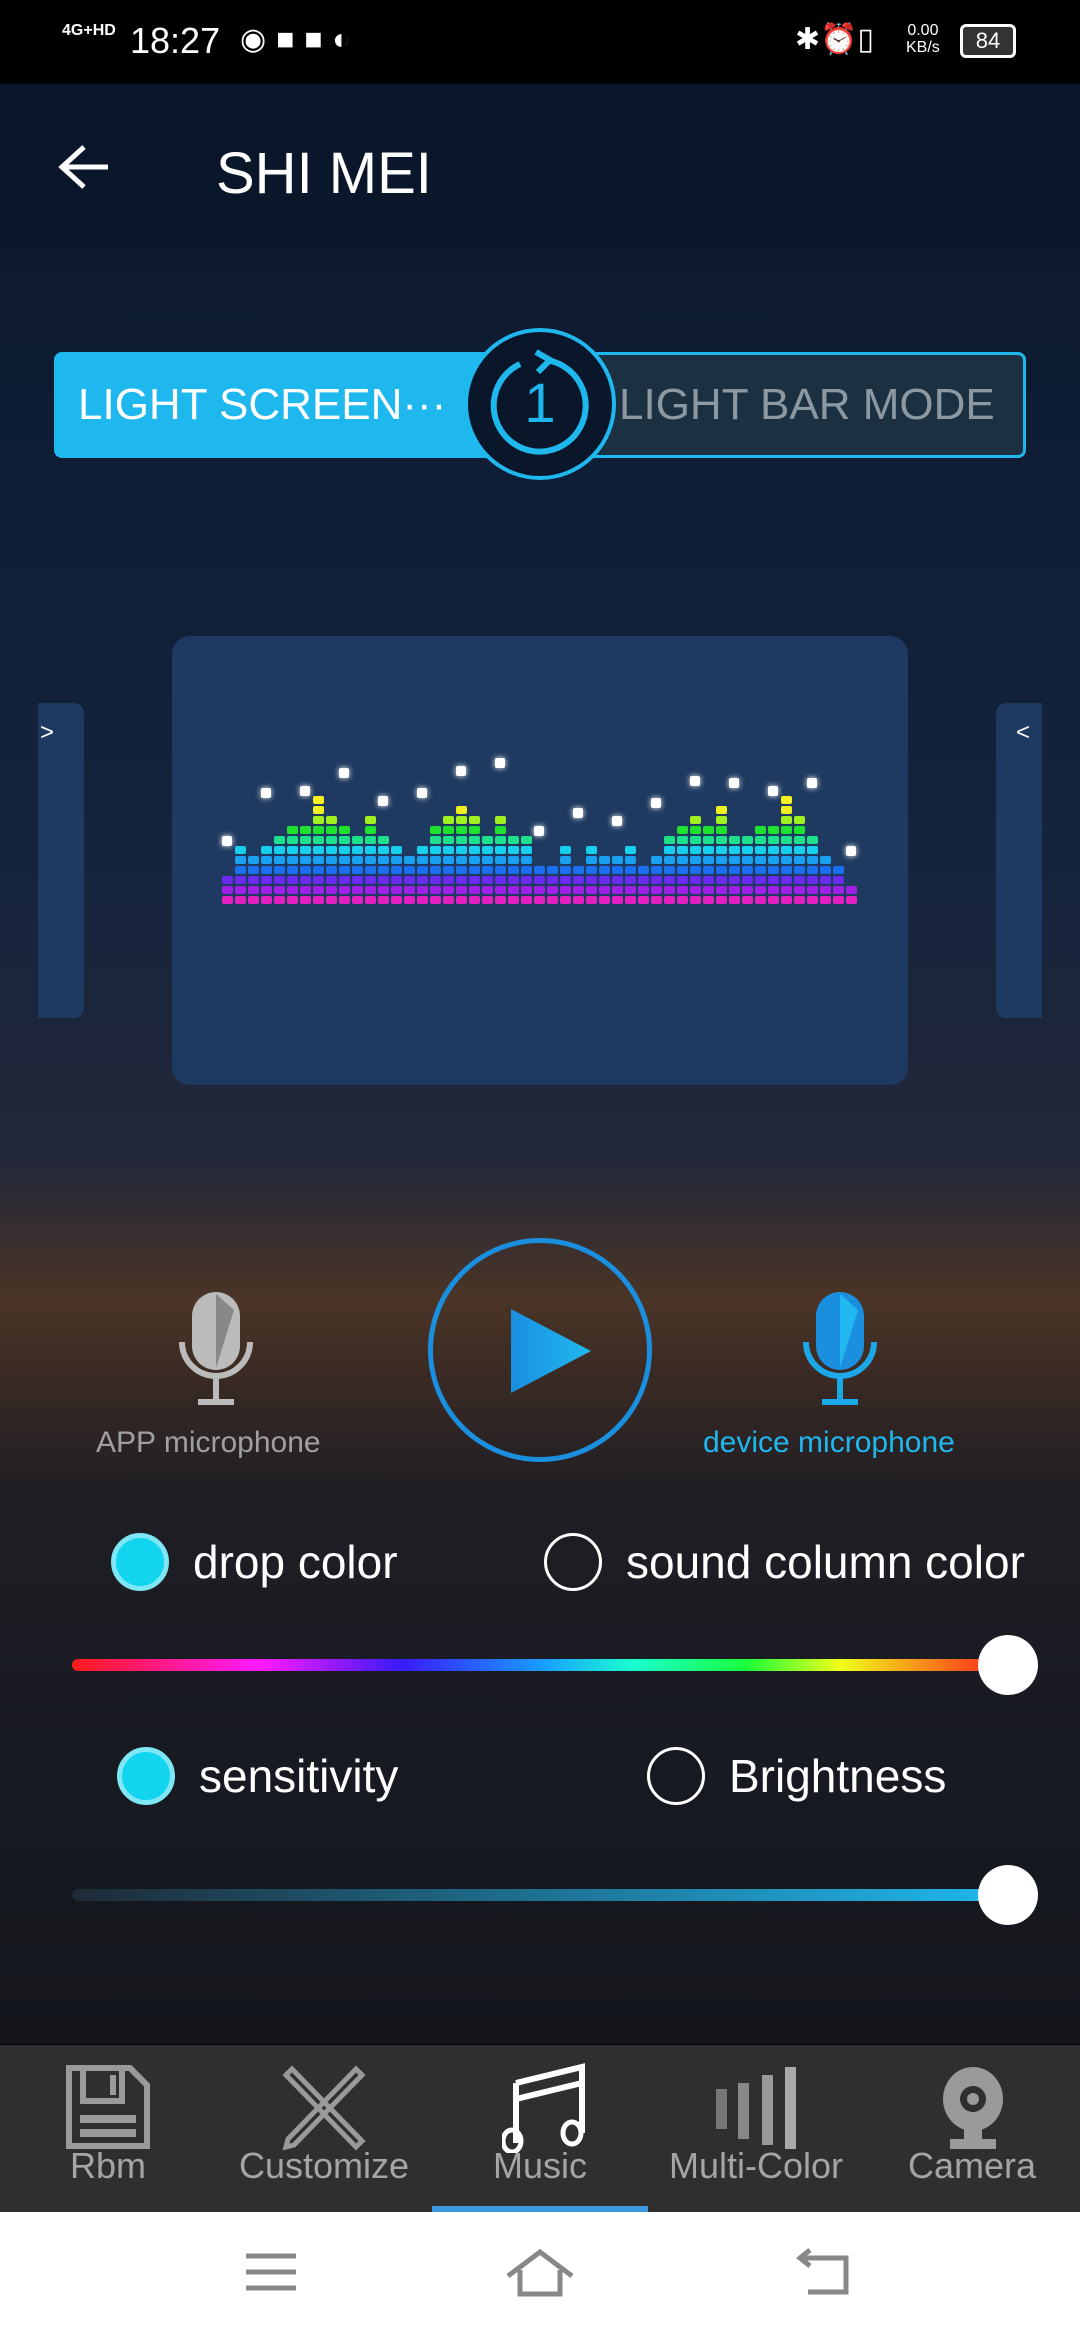  I want to click on radio-label: drop color, so click(295, 1562).